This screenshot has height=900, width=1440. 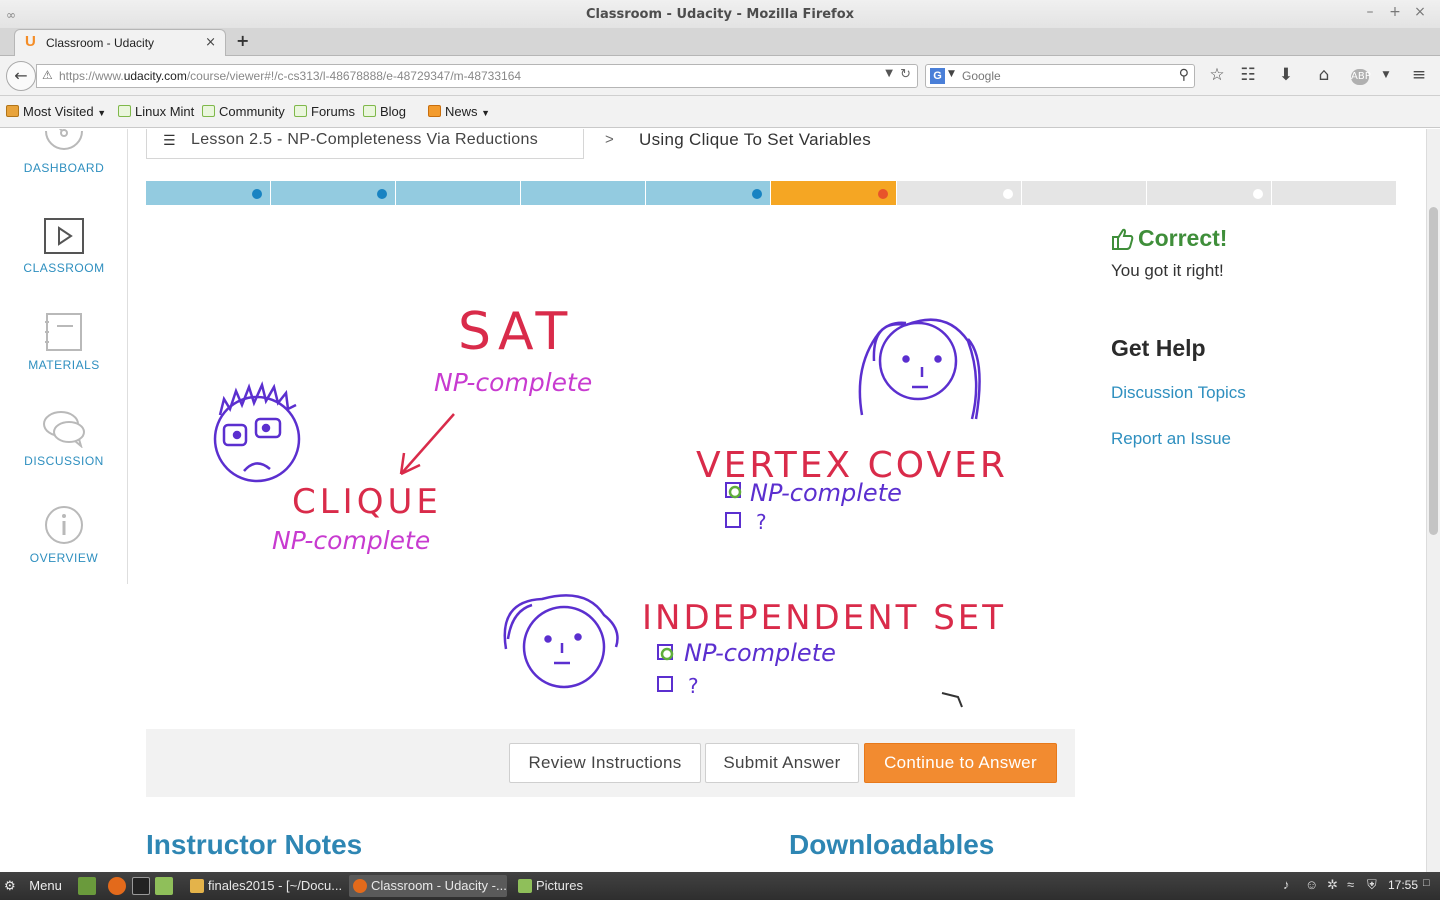 I want to click on bookmark-blog: Blog, so click(x=384, y=111).